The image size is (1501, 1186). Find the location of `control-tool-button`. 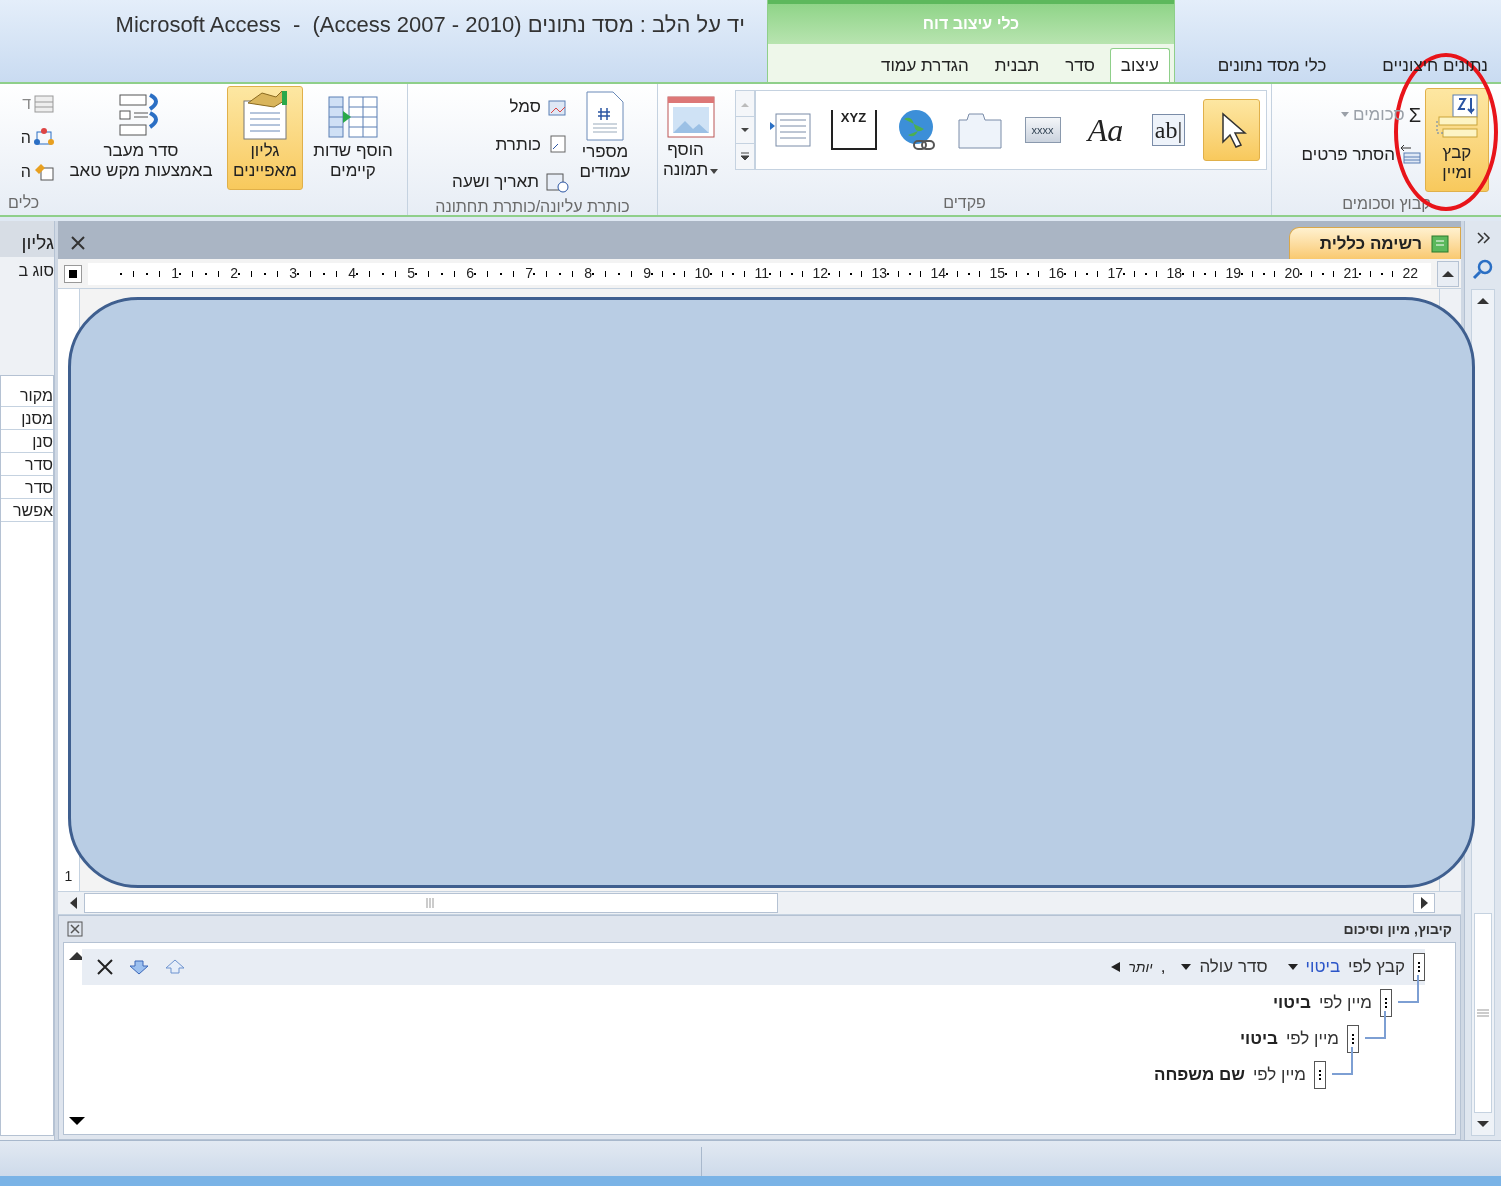

control-tool-button is located at coordinates (1231, 130).